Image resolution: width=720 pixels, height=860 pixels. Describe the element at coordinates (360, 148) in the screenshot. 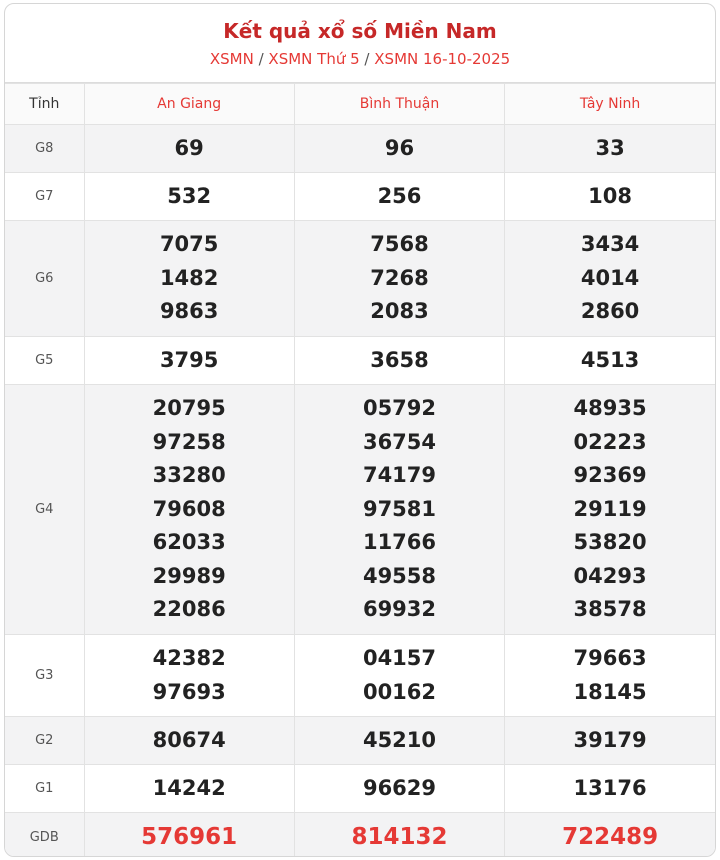

I see `prize-row-g8: G8 69 96 33` at that location.